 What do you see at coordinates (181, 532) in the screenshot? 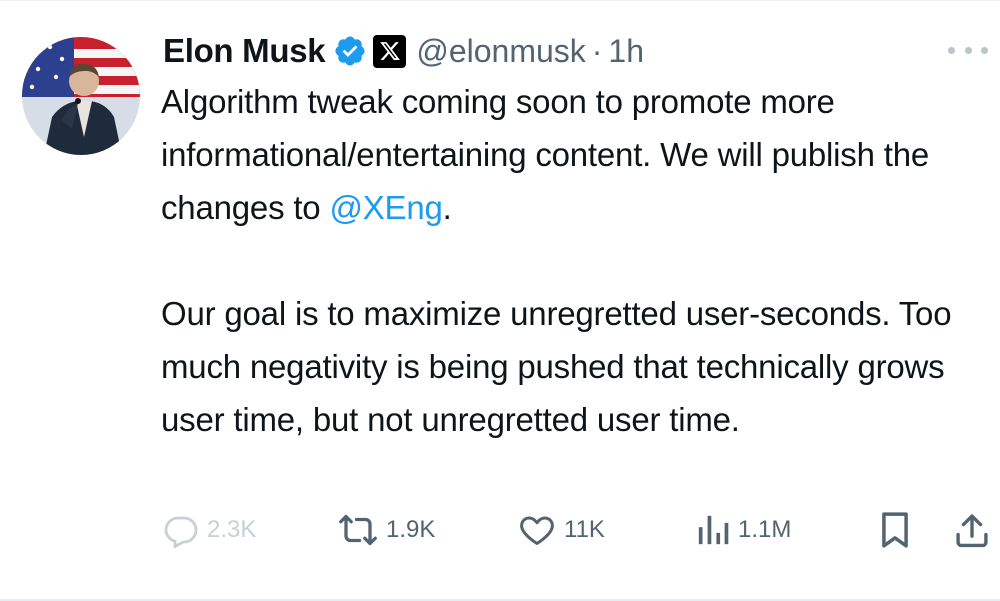
I see `reply-icon` at bounding box center [181, 532].